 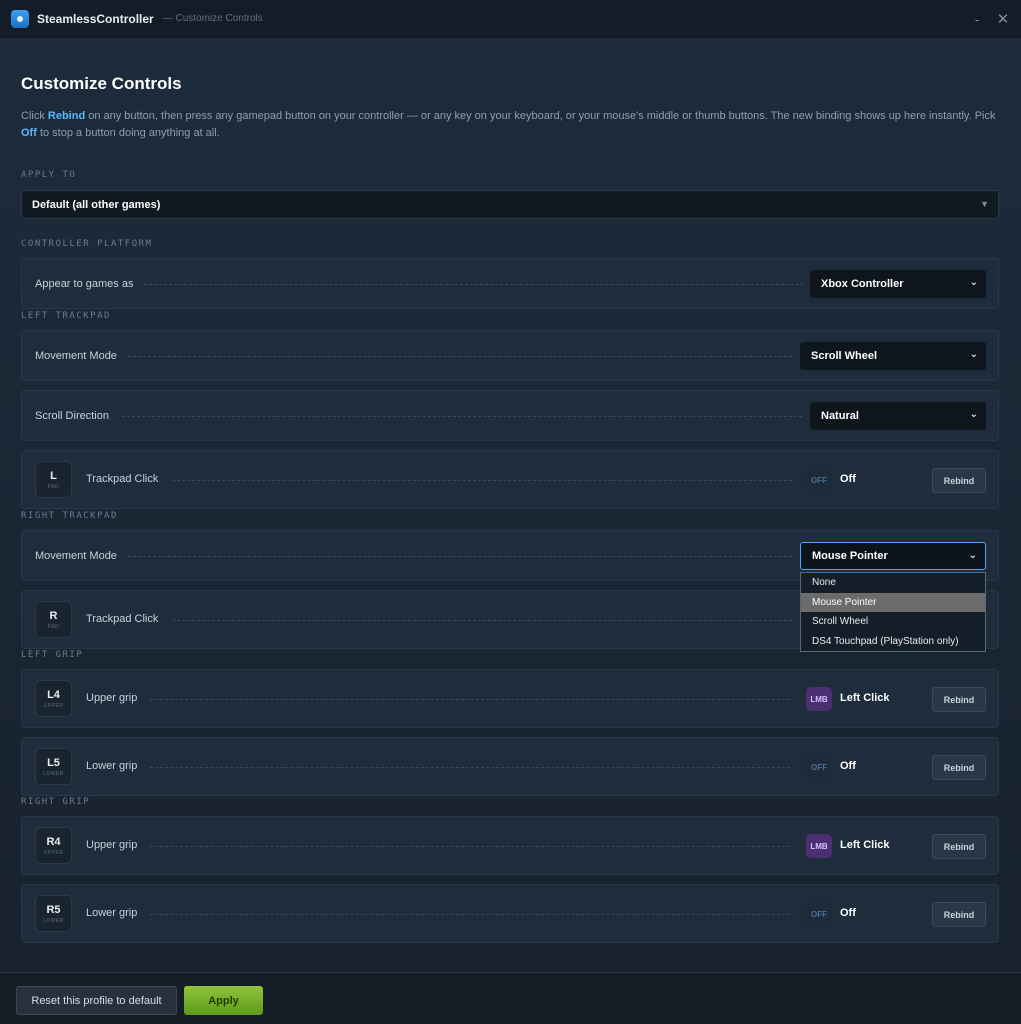 What do you see at coordinates (112, 845) in the screenshot?
I see `r4-label: Upper grip` at bounding box center [112, 845].